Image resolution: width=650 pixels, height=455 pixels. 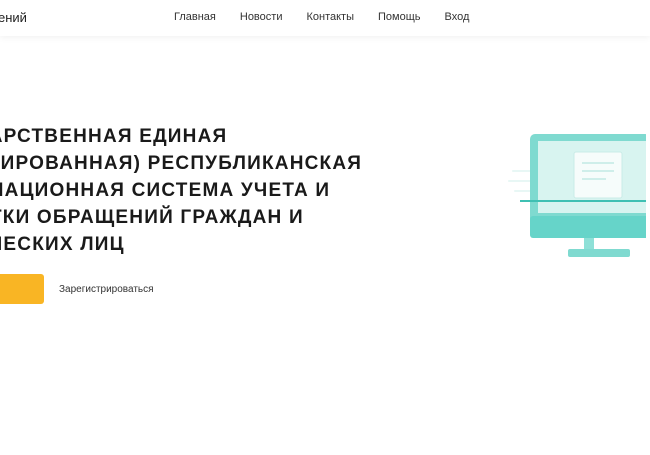 What do you see at coordinates (152, 217) in the screenshot?
I see `page-title-line: ОТКИ ОБРАЩЕНИЙ ГРАЖДАН И` at bounding box center [152, 217].